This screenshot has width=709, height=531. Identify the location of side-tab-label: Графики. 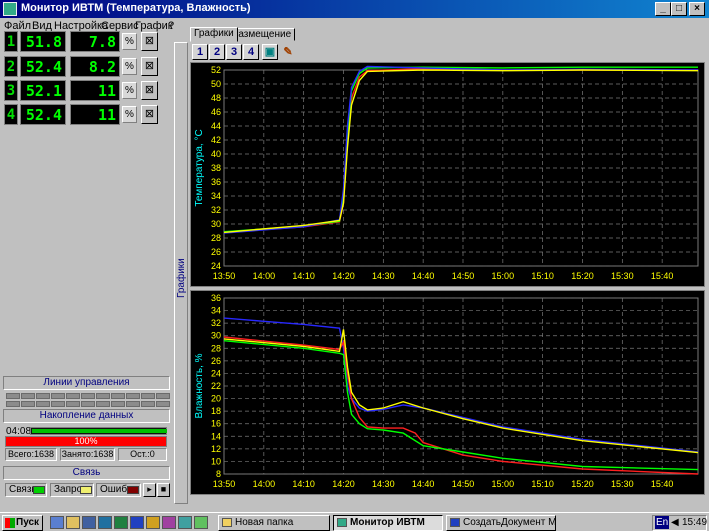
(181, 278).